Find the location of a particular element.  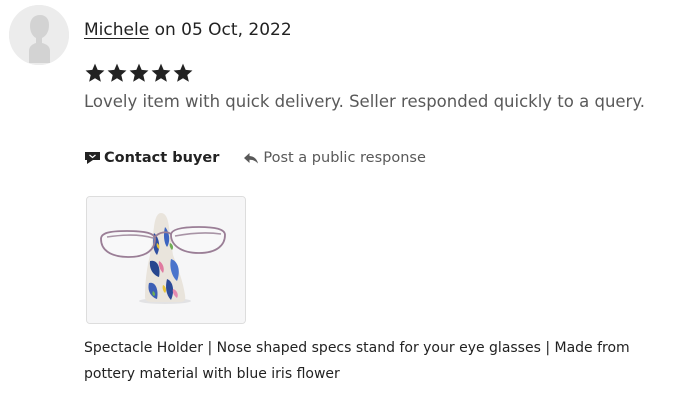

post-public-response-button: Post a public response is located at coordinates (334, 158).